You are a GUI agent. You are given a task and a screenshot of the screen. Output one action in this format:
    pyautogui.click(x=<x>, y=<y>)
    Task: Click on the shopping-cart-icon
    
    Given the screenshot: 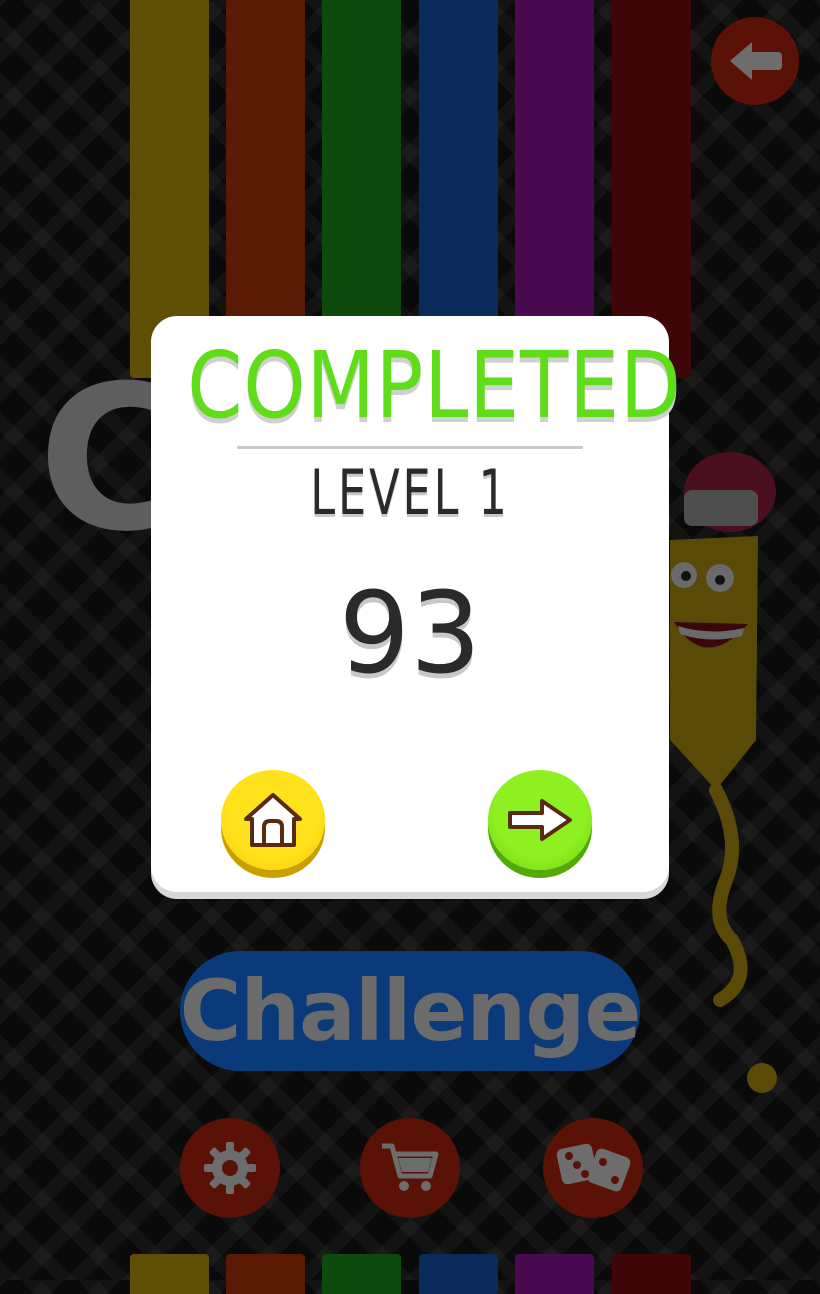 What is the action you would take?
    pyautogui.click(x=410, y=1167)
    